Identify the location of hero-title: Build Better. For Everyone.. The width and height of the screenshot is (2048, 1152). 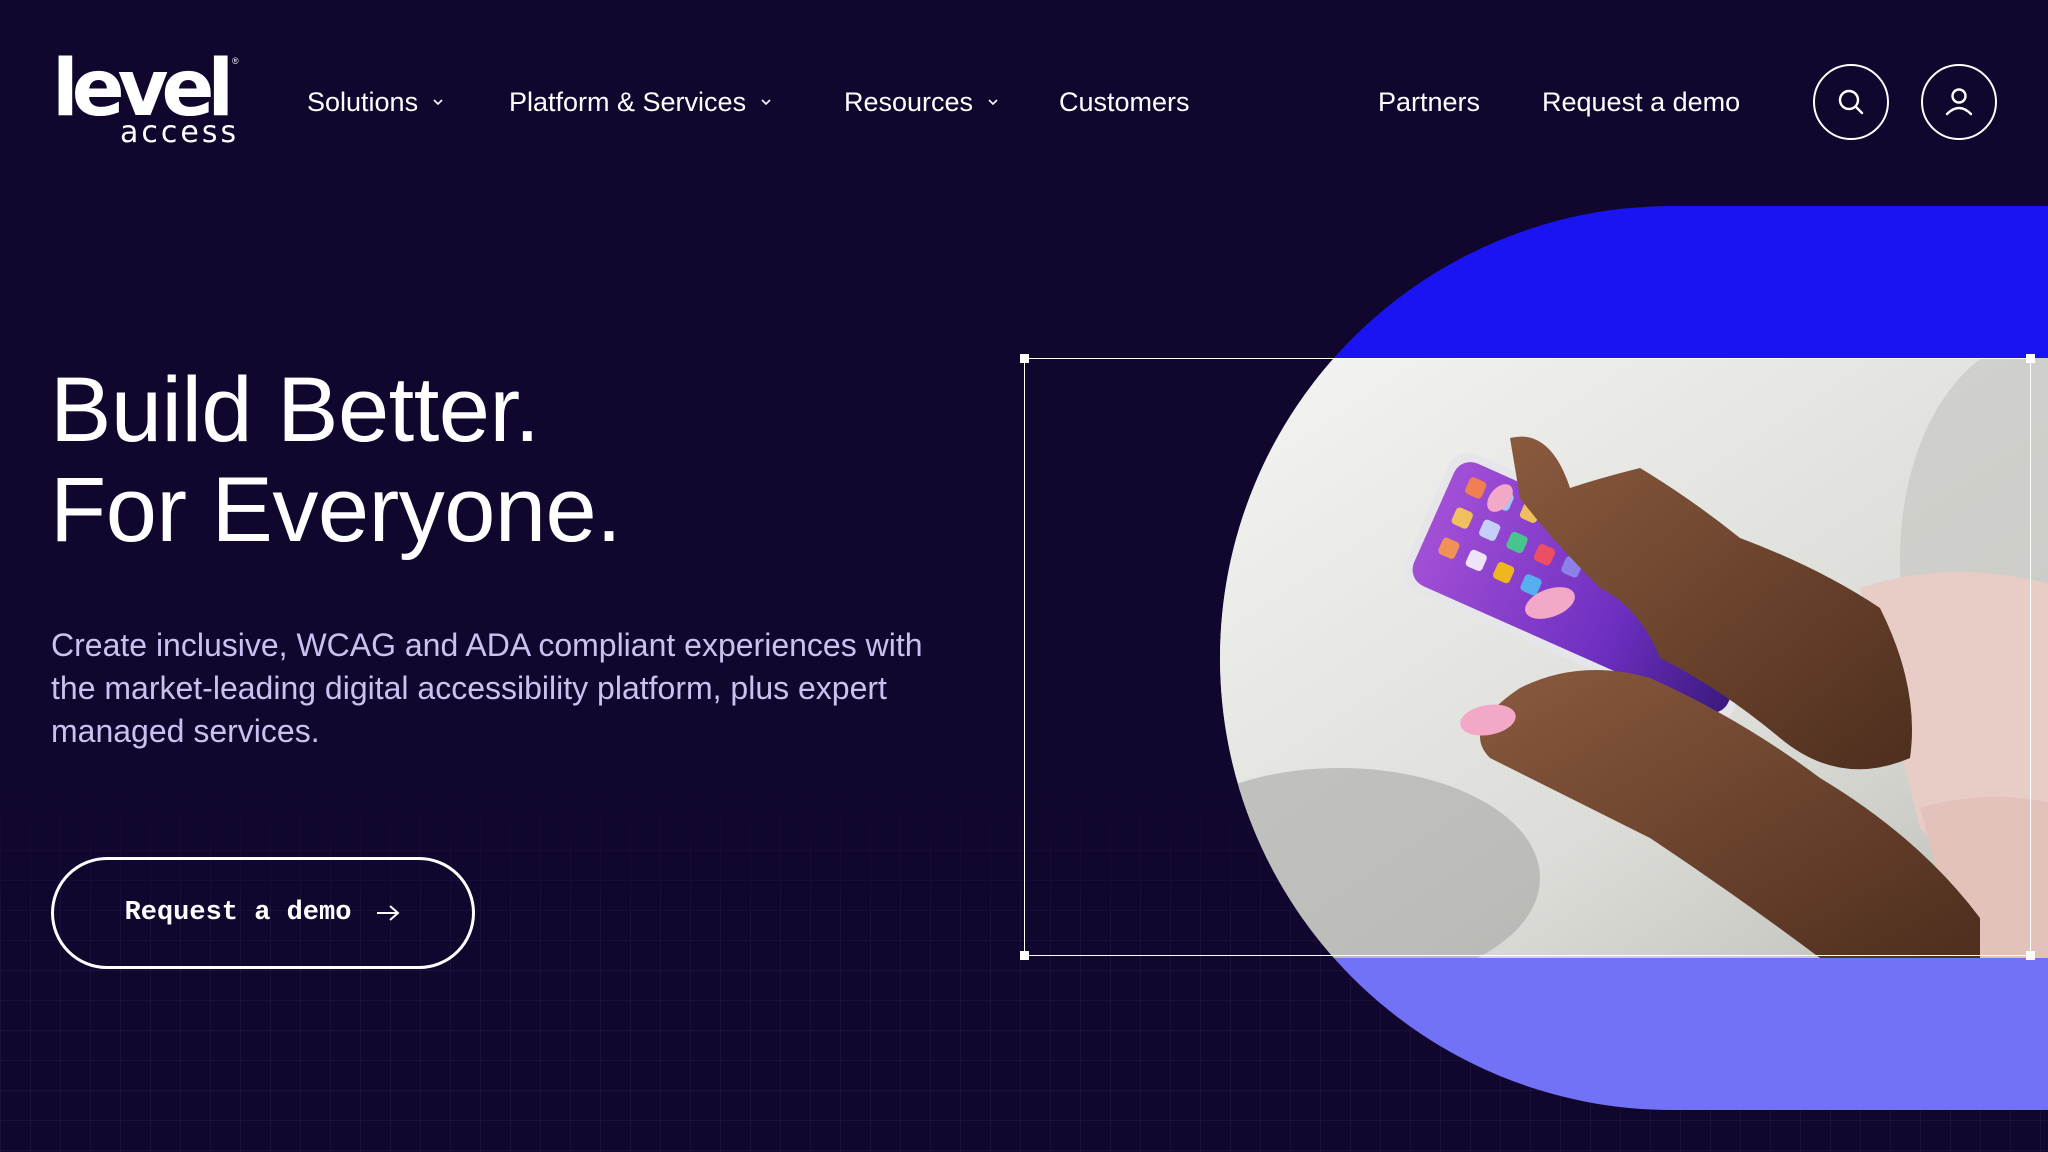
(500, 460).